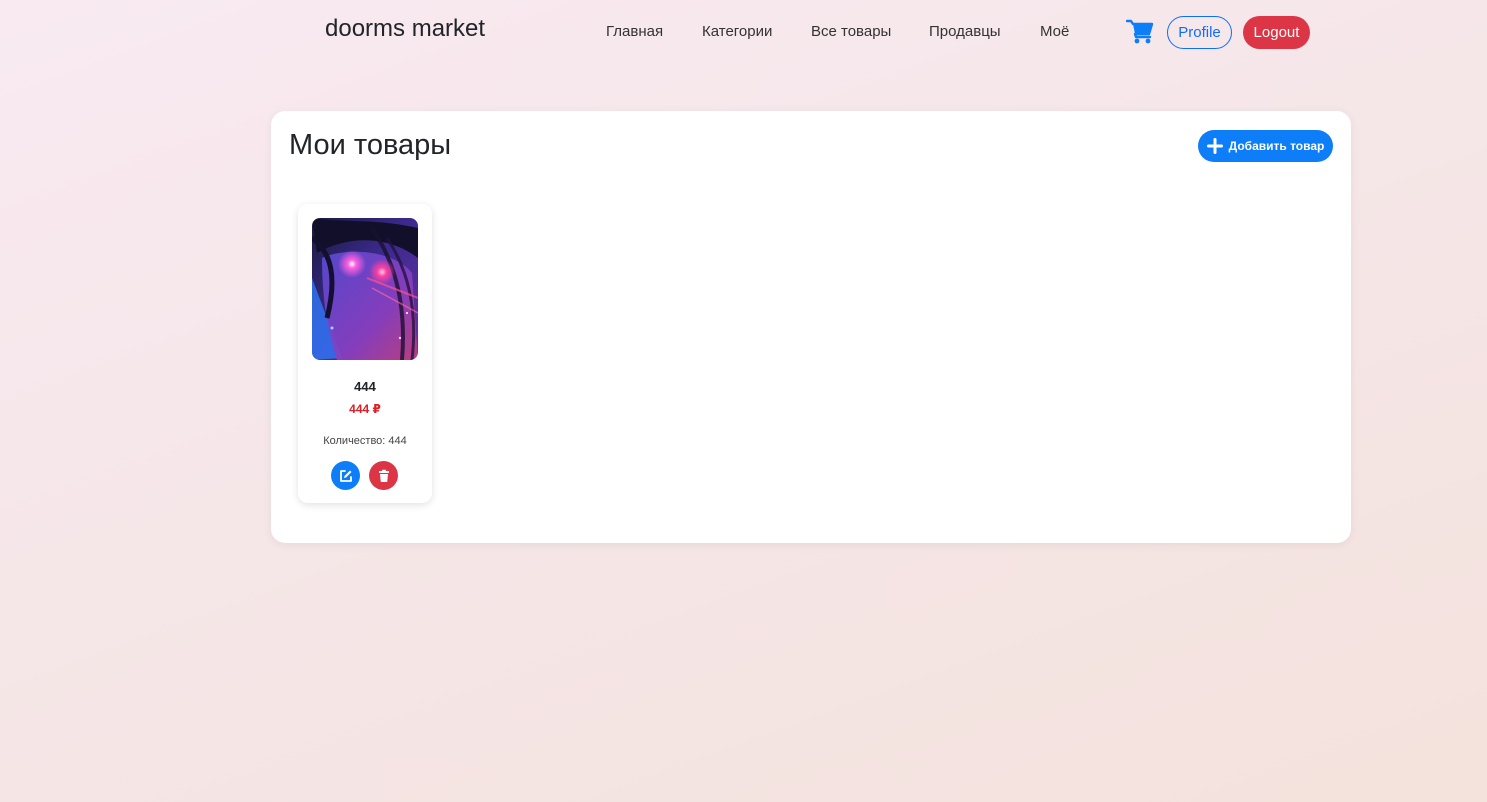  Describe the element at coordinates (1054, 31) in the screenshot. I see `nav-link-mine: Моё` at that location.